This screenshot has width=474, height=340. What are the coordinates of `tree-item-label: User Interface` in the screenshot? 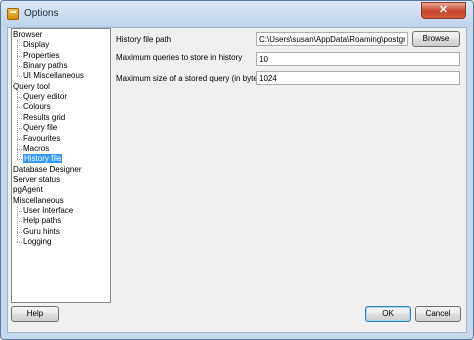 It's located at (48, 210).